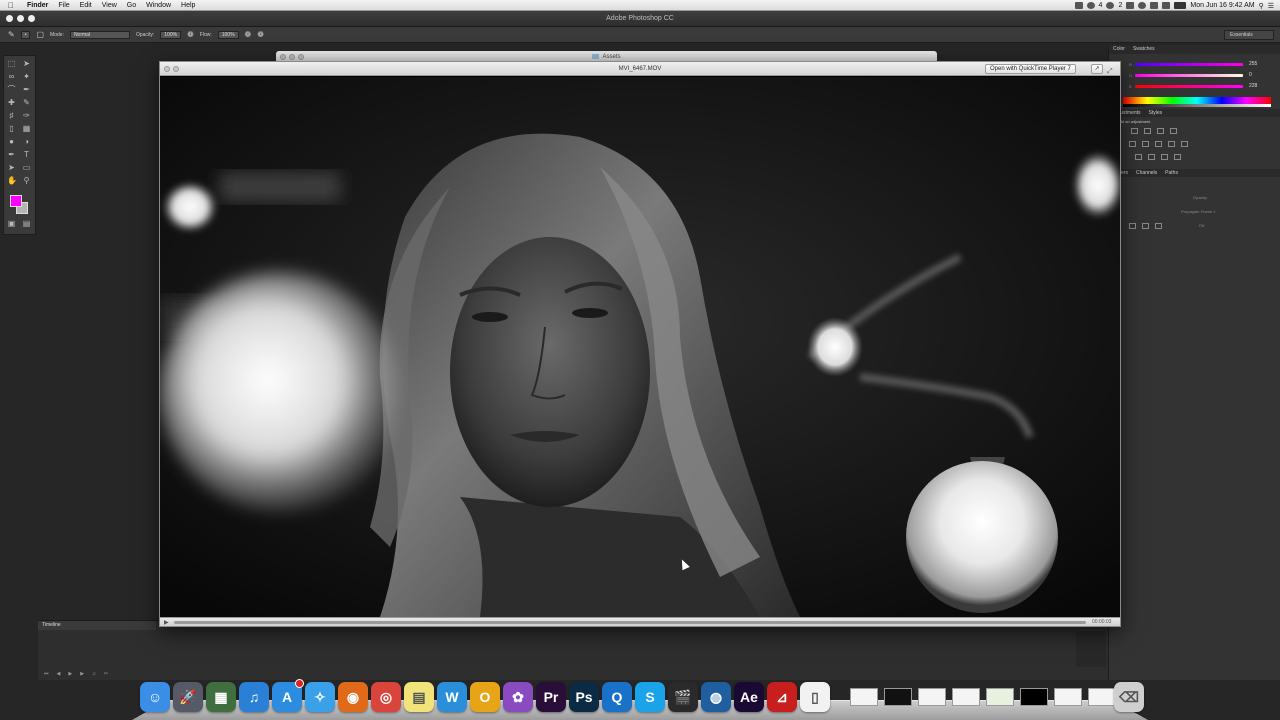  Describe the element at coordinates (1119, 49) in the screenshot. I see `tab-color: Color` at that location.